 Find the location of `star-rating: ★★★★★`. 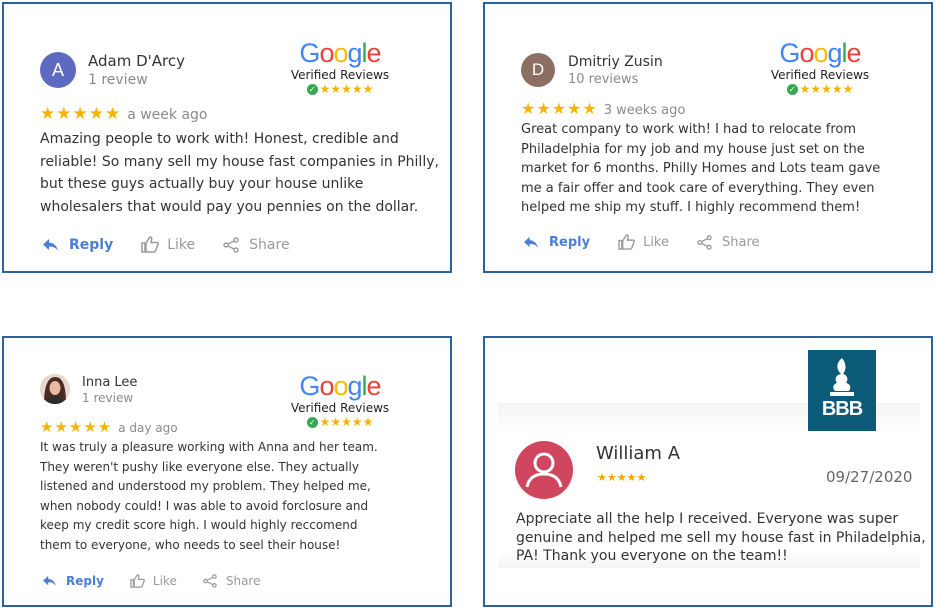

star-rating: ★★★★★ is located at coordinates (622, 478).